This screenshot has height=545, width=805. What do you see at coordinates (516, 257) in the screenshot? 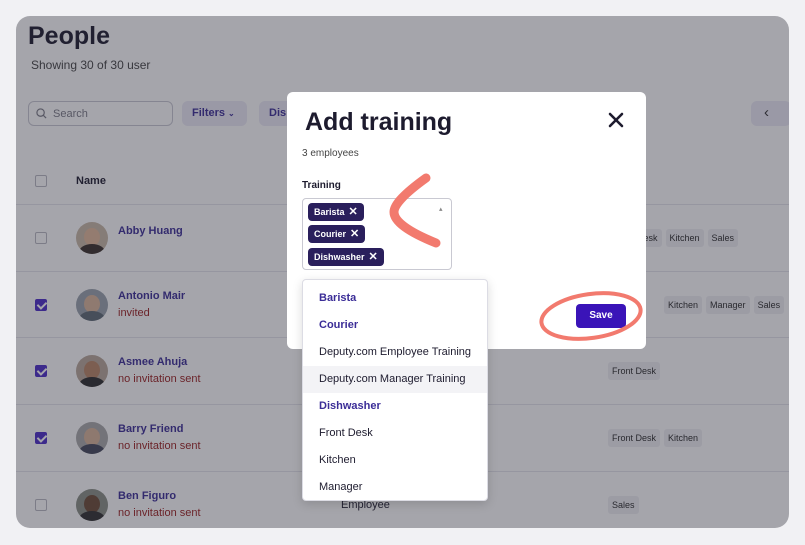
I see `annotation-overlay` at bounding box center [516, 257].